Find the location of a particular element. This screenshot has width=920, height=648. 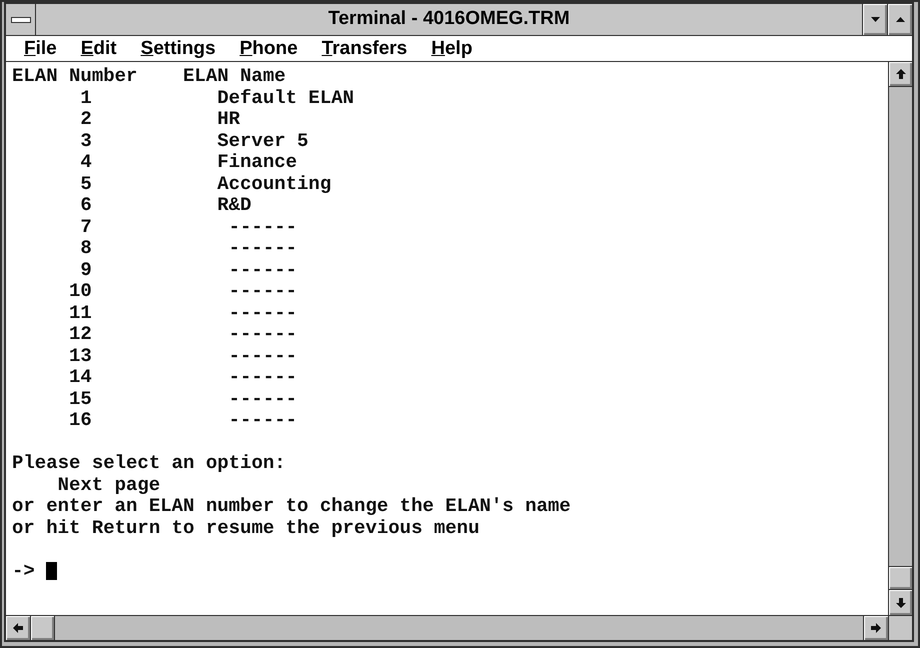

column-header: ELAN Number is located at coordinates (75, 77).